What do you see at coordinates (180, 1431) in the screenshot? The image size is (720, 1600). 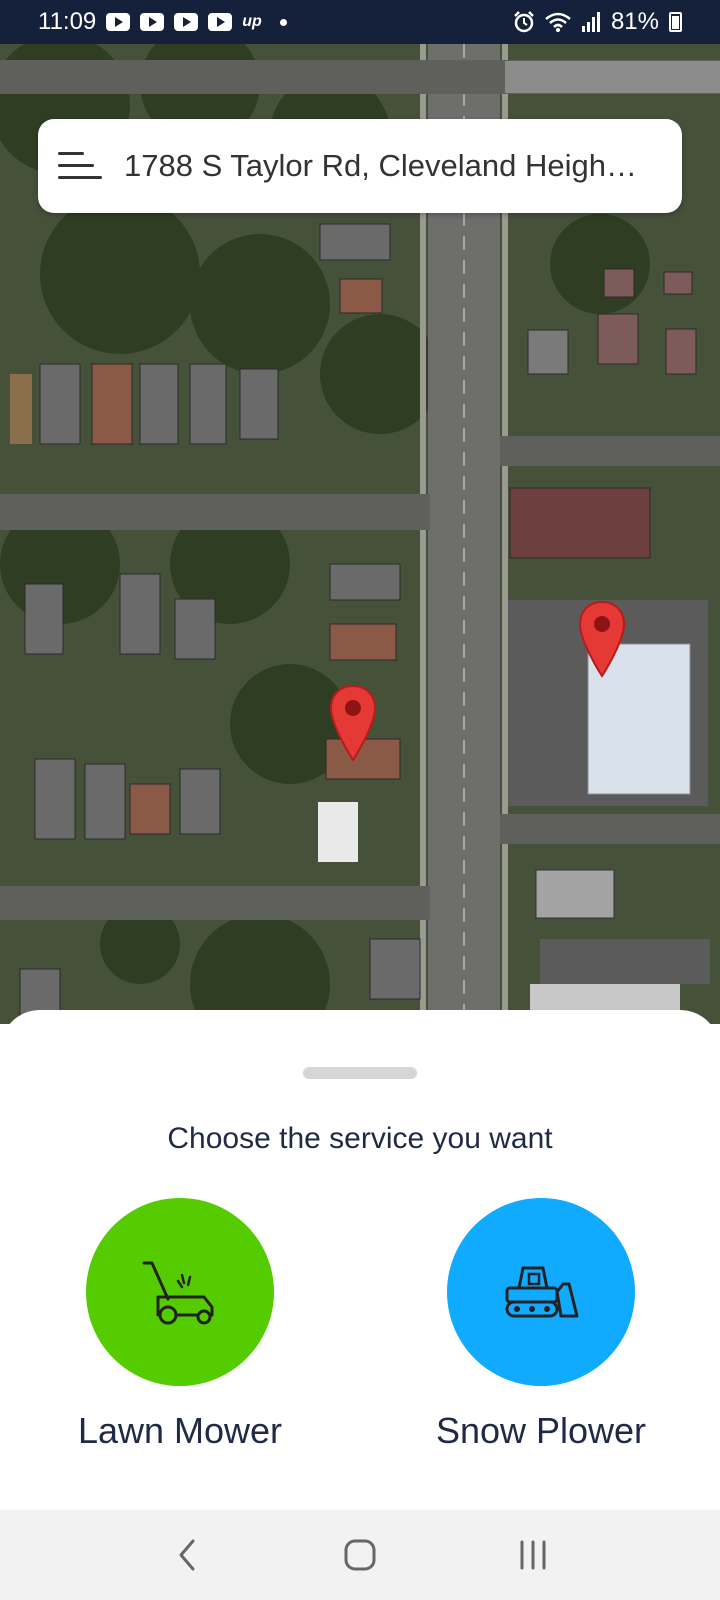 I see `lawn-mower-label: Lawn Mower` at bounding box center [180, 1431].